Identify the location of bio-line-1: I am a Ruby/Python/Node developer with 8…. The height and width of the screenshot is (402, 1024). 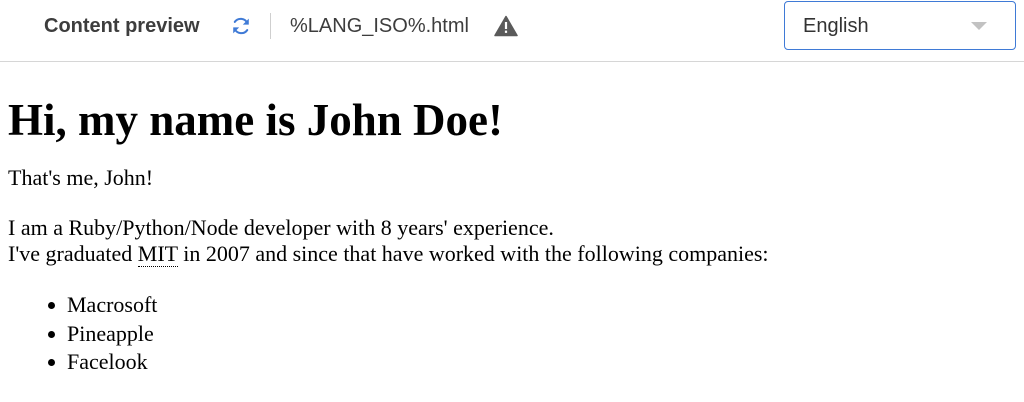
(281, 227).